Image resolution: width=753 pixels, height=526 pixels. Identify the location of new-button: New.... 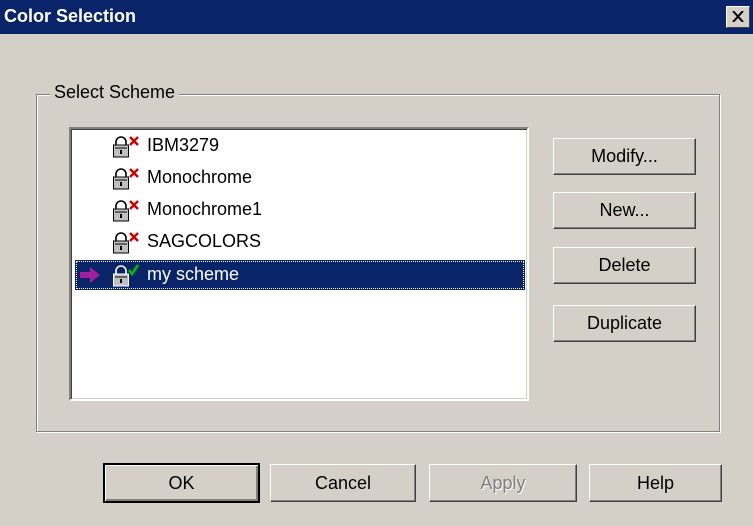
(624, 210).